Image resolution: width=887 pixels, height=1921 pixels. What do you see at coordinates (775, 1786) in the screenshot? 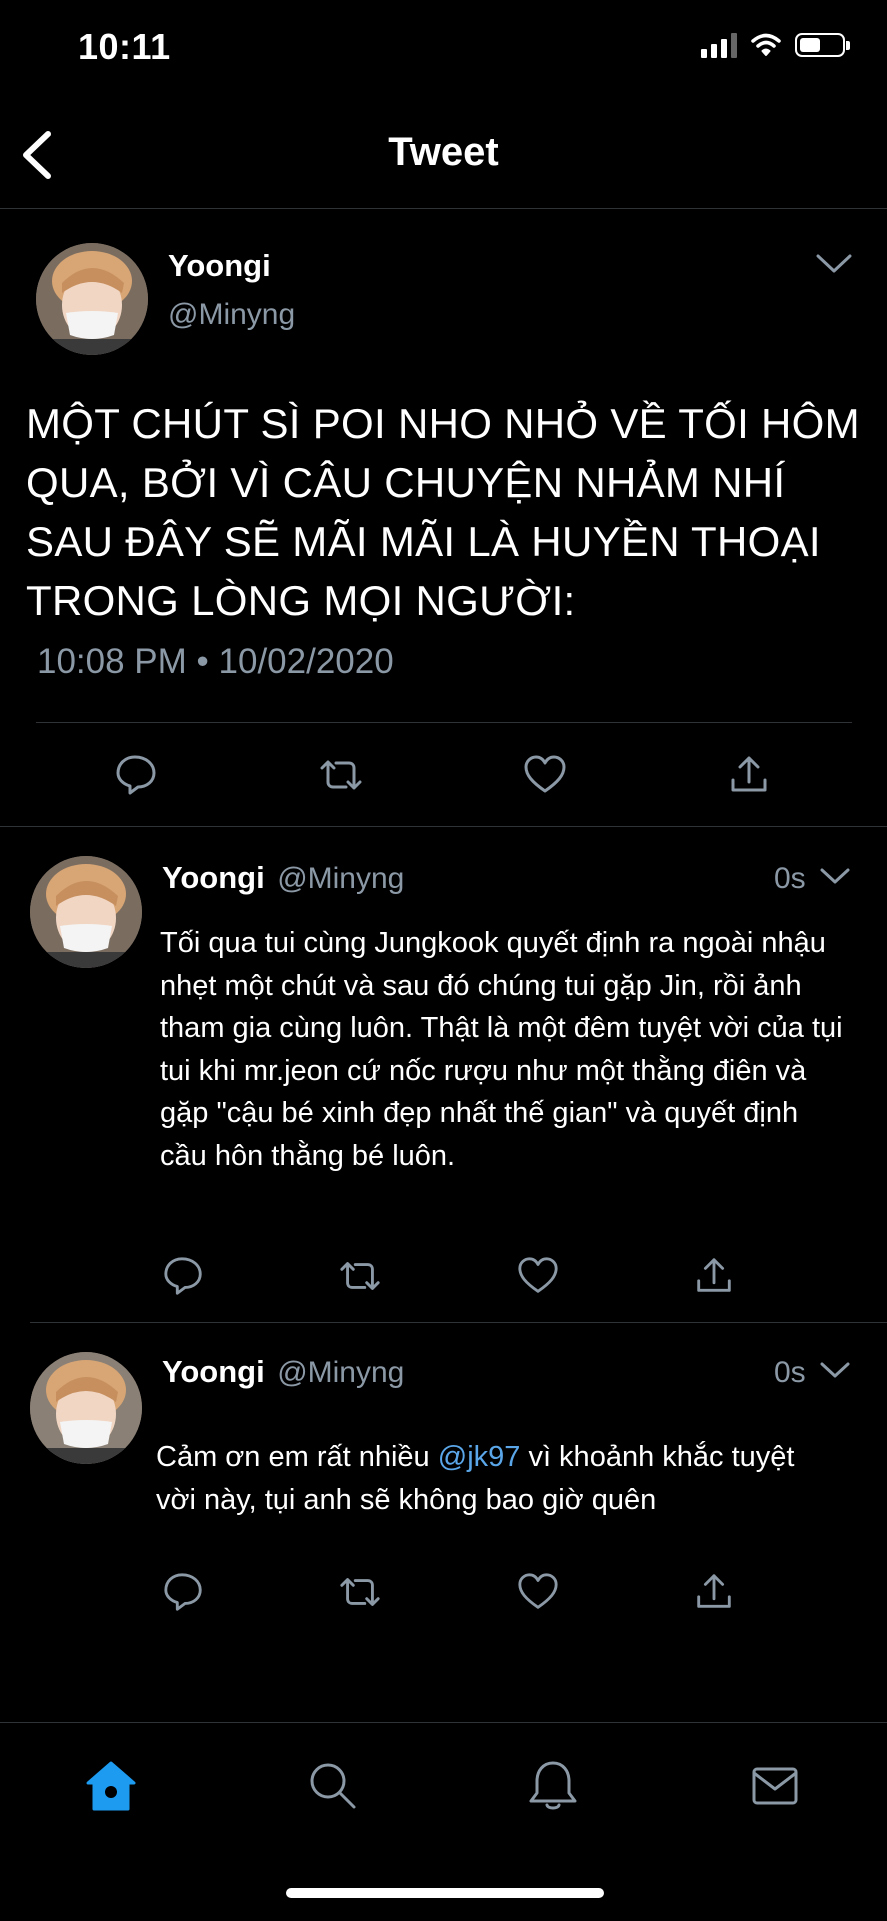
I see `messages-icon` at bounding box center [775, 1786].